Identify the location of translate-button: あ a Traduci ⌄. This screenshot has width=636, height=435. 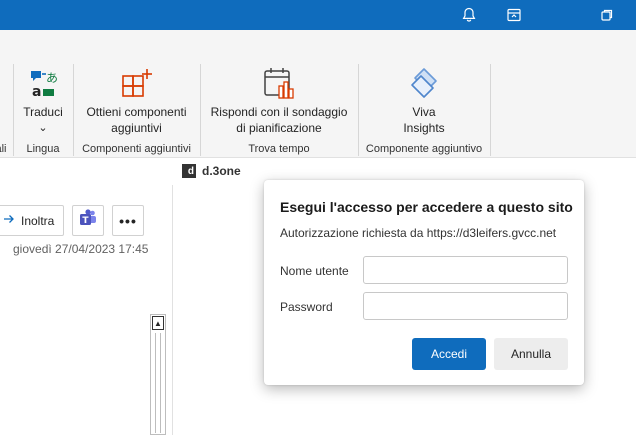
(43, 101).